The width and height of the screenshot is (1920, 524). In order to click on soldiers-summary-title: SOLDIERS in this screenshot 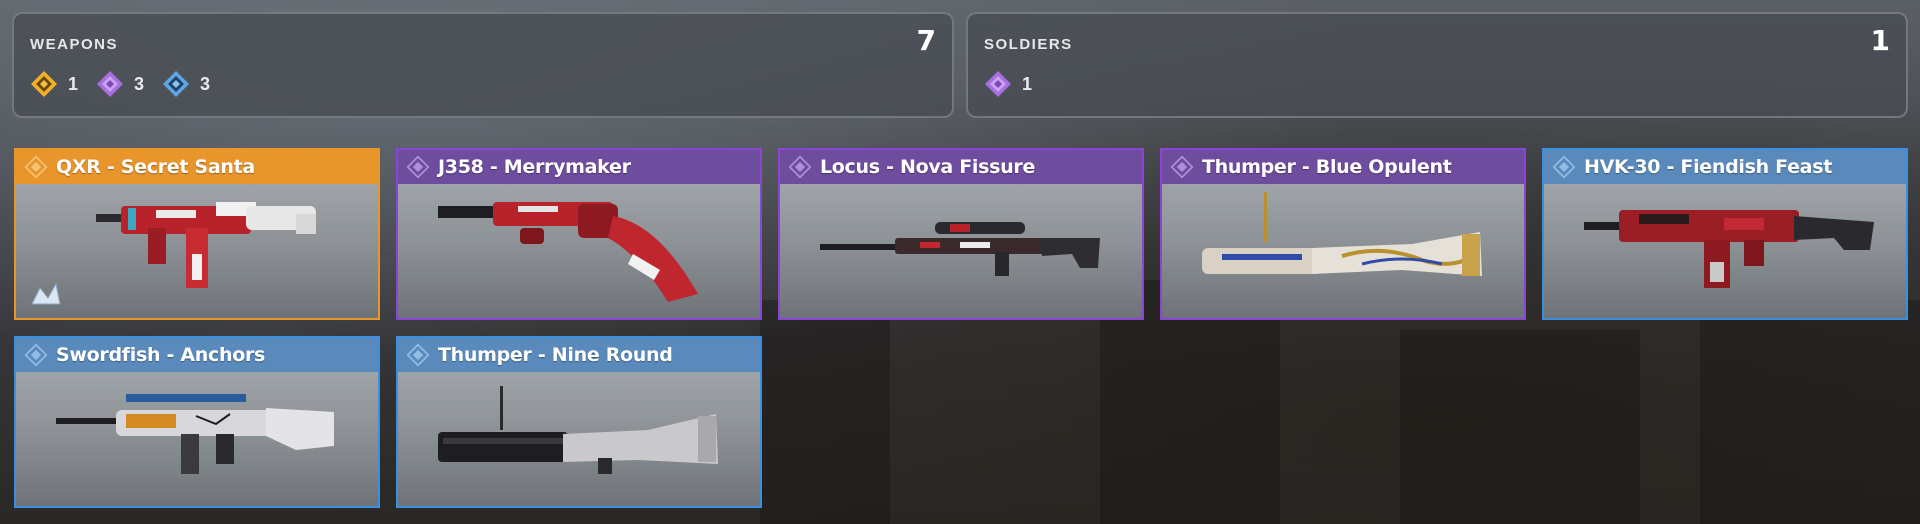, I will do `click(1028, 44)`.